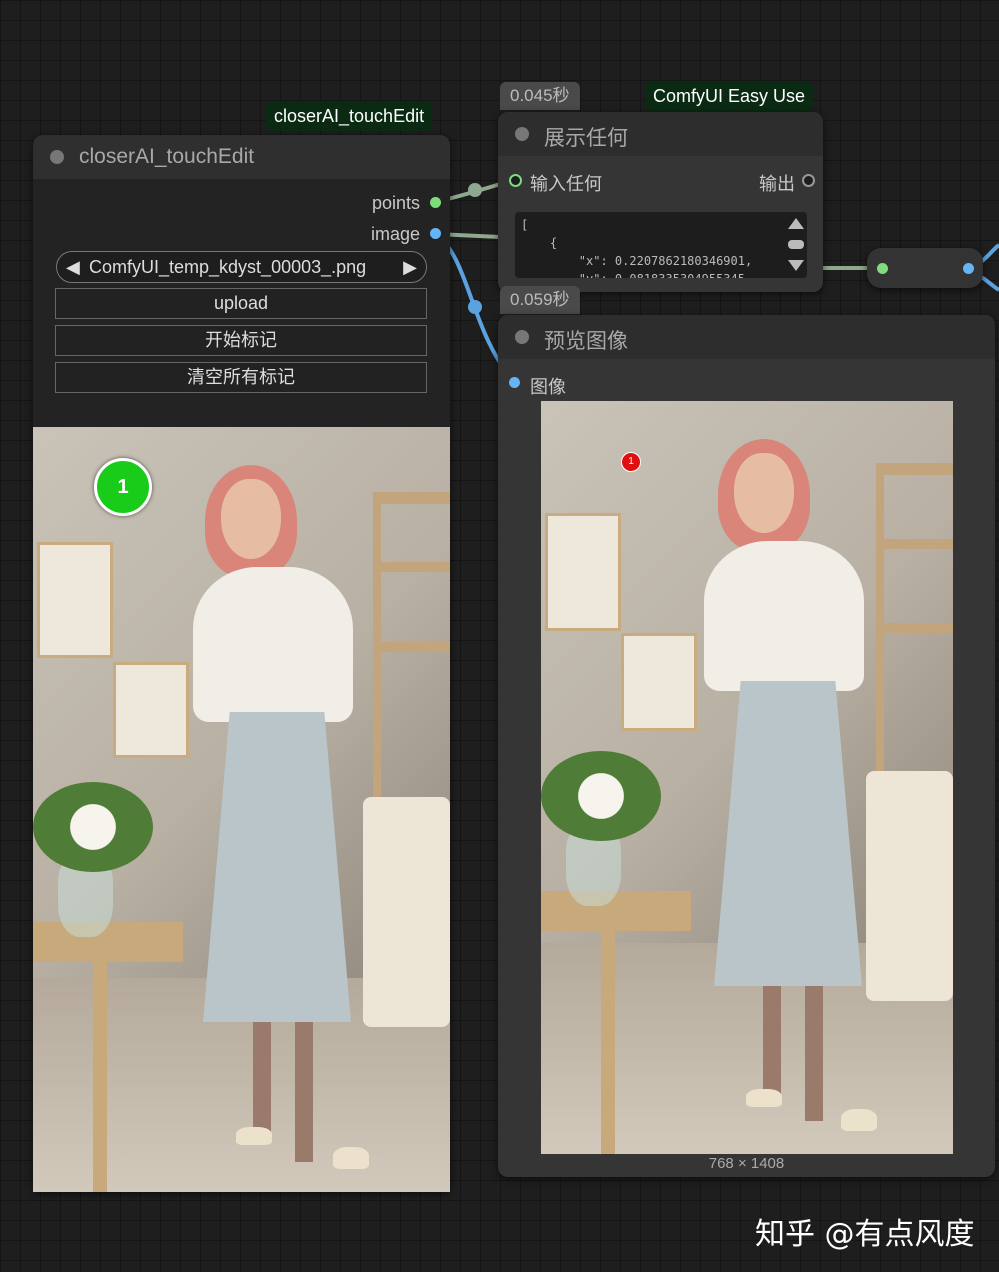  What do you see at coordinates (241, 340) in the screenshot?
I see `start-marking-button: 开始标记` at bounding box center [241, 340].